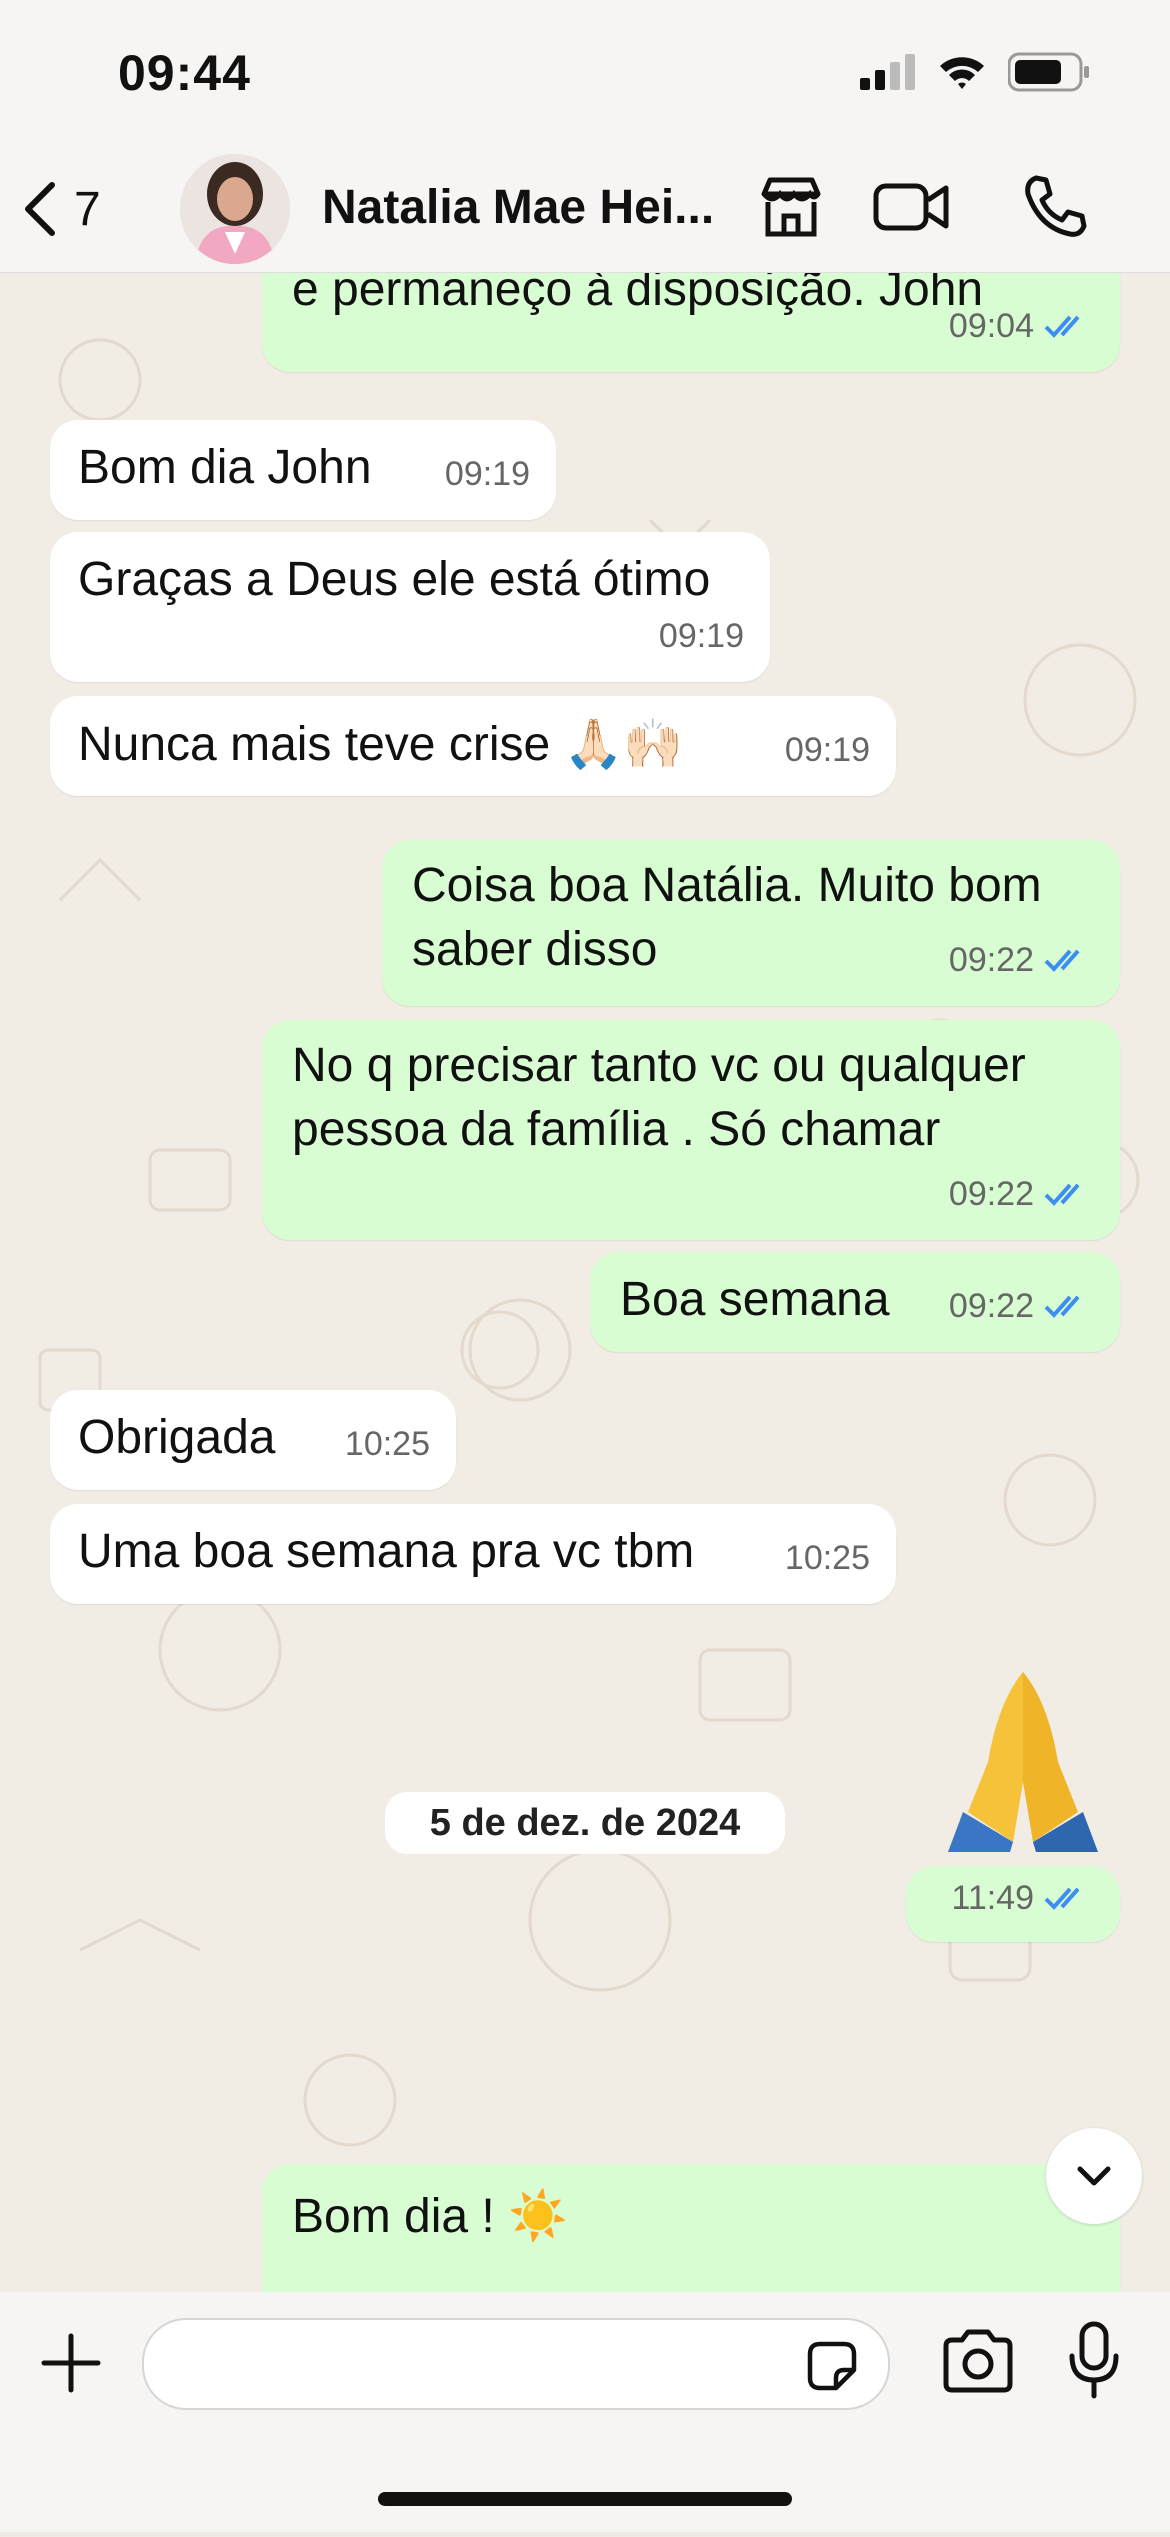 This screenshot has width=1170, height=2537. I want to click on message-text-line2: saber disso, so click(535, 949).